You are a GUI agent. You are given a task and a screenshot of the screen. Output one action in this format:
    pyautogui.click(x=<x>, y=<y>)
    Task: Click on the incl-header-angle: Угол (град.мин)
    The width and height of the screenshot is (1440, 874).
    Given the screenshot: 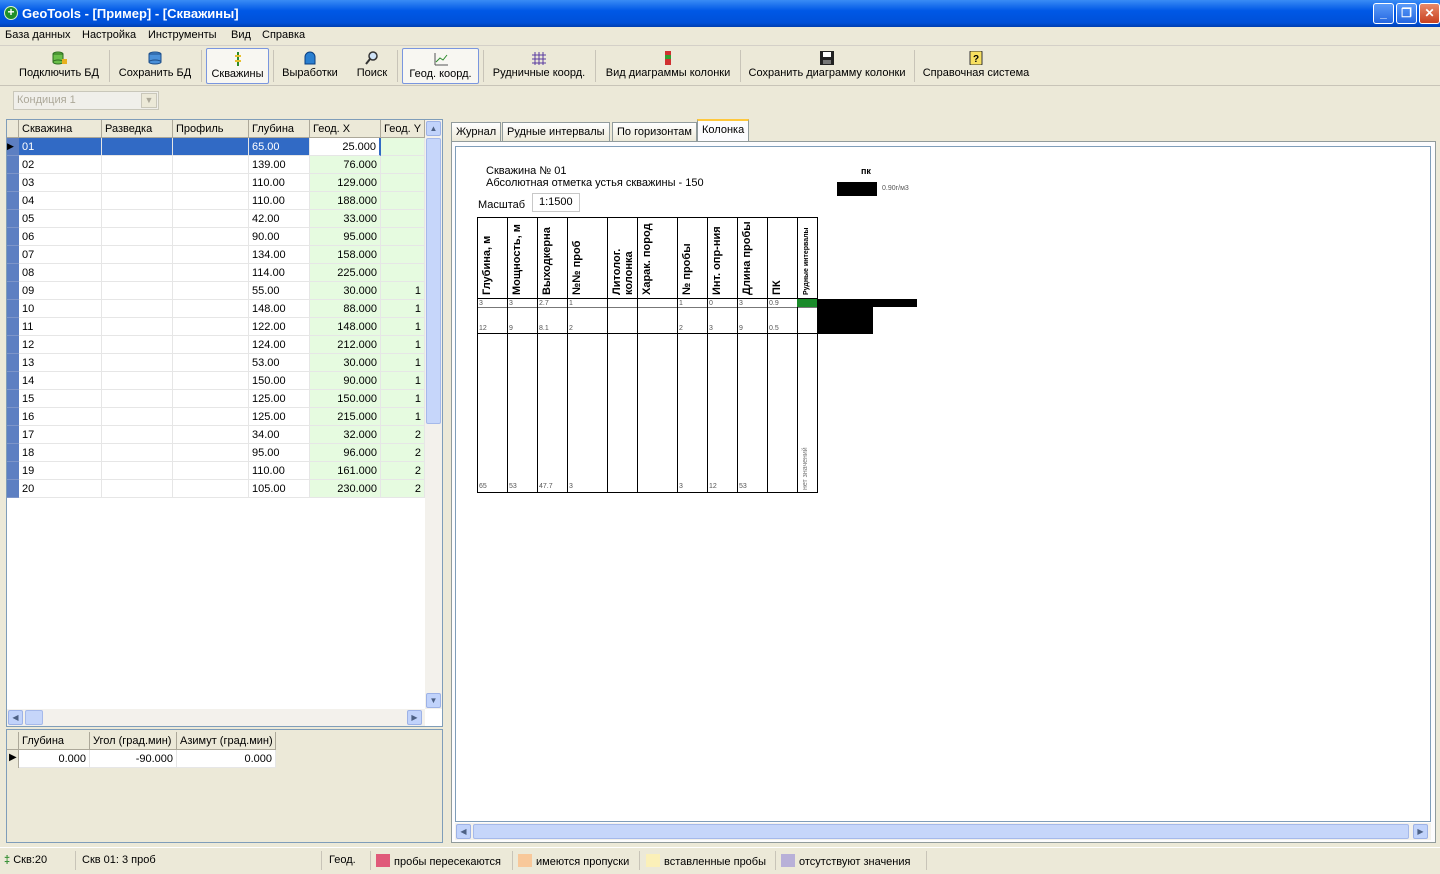 What is the action you would take?
    pyautogui.click(x=133, y=741)
    